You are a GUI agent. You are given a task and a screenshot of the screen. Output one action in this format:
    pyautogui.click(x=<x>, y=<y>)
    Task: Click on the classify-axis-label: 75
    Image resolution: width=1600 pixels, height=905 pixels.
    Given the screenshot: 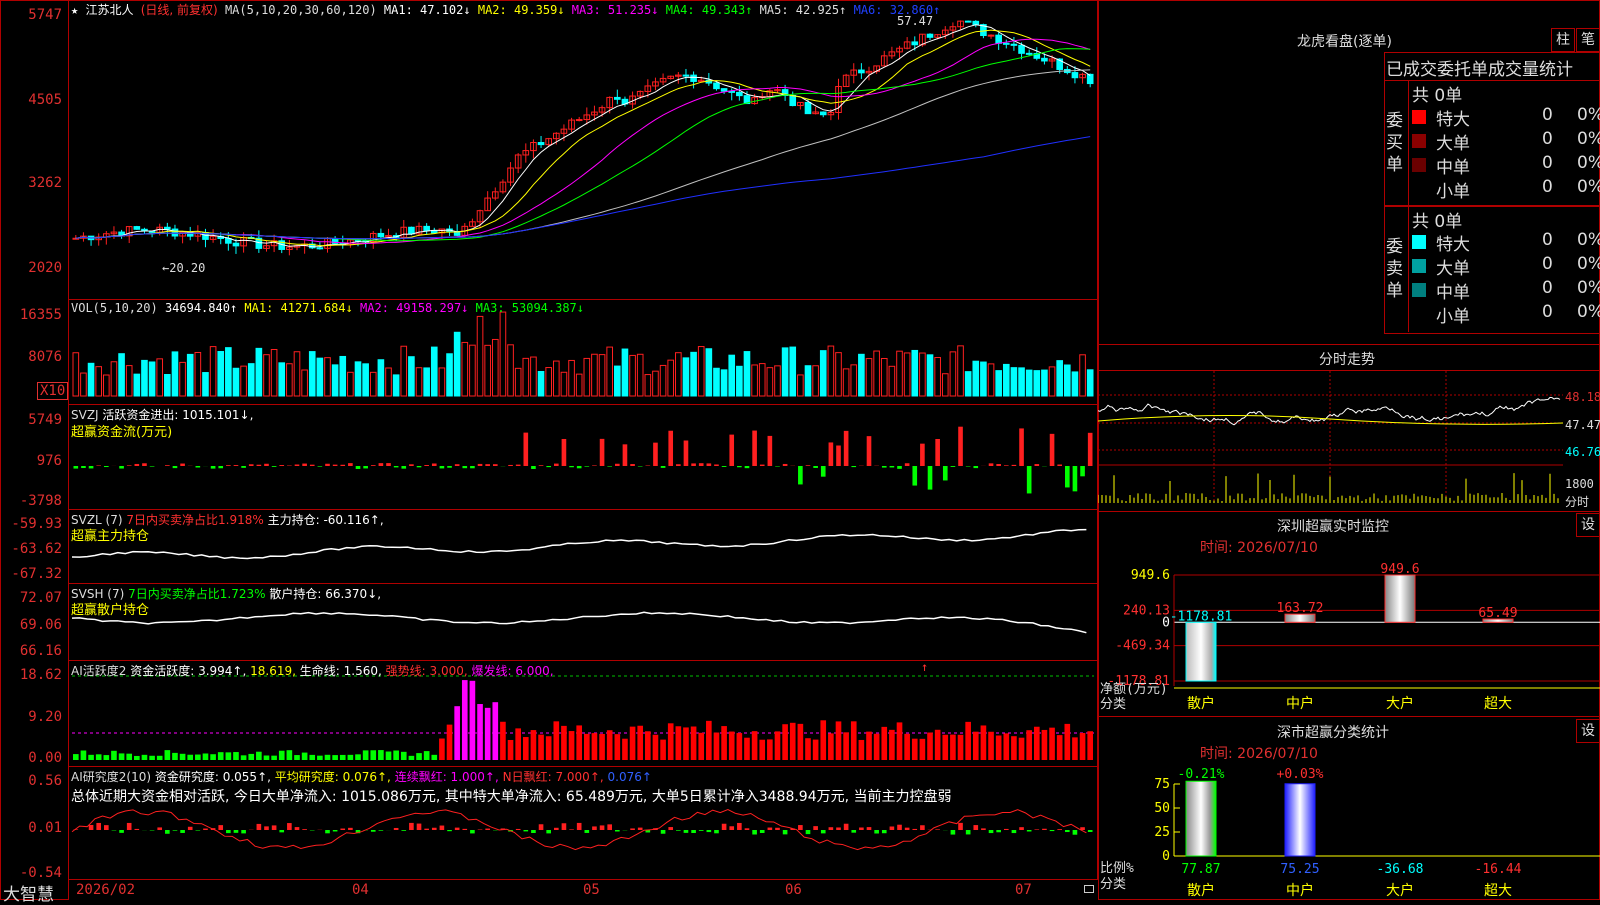 What is the action you would take?
    pyautogui.click(x=1162, y=784)
    